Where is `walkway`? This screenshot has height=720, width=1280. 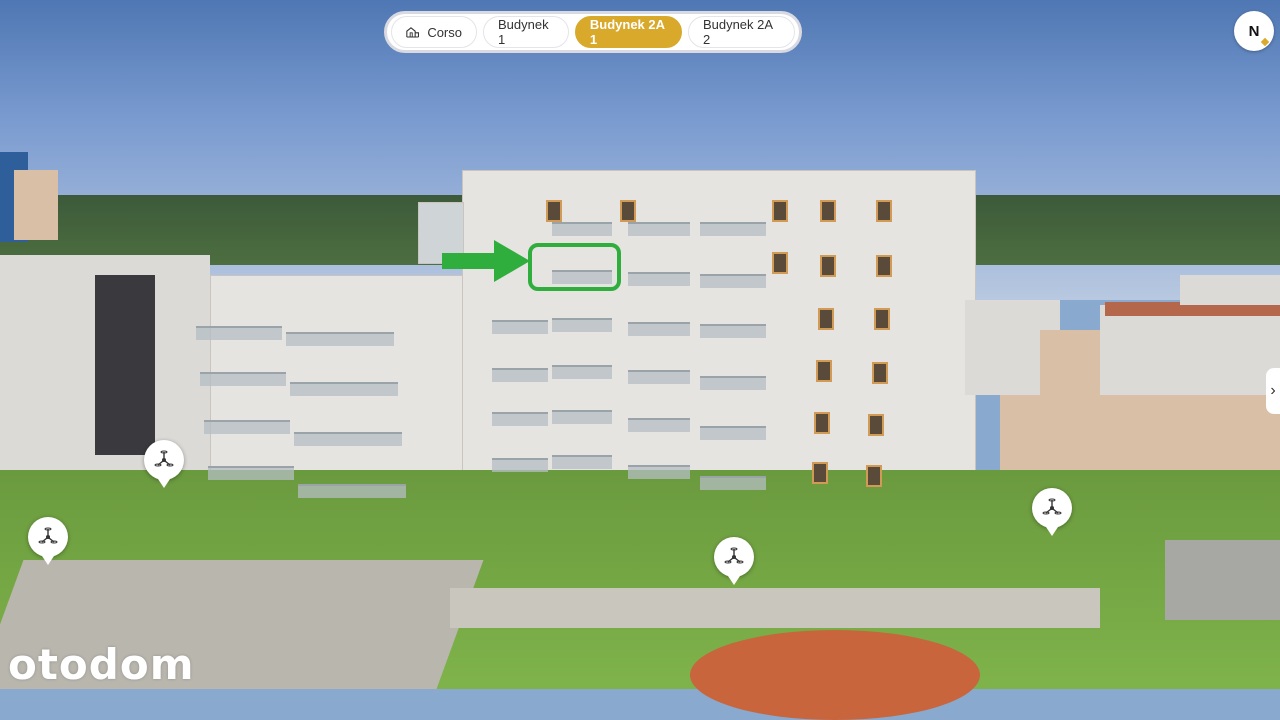 walkway is located at coordinates (775, 608).